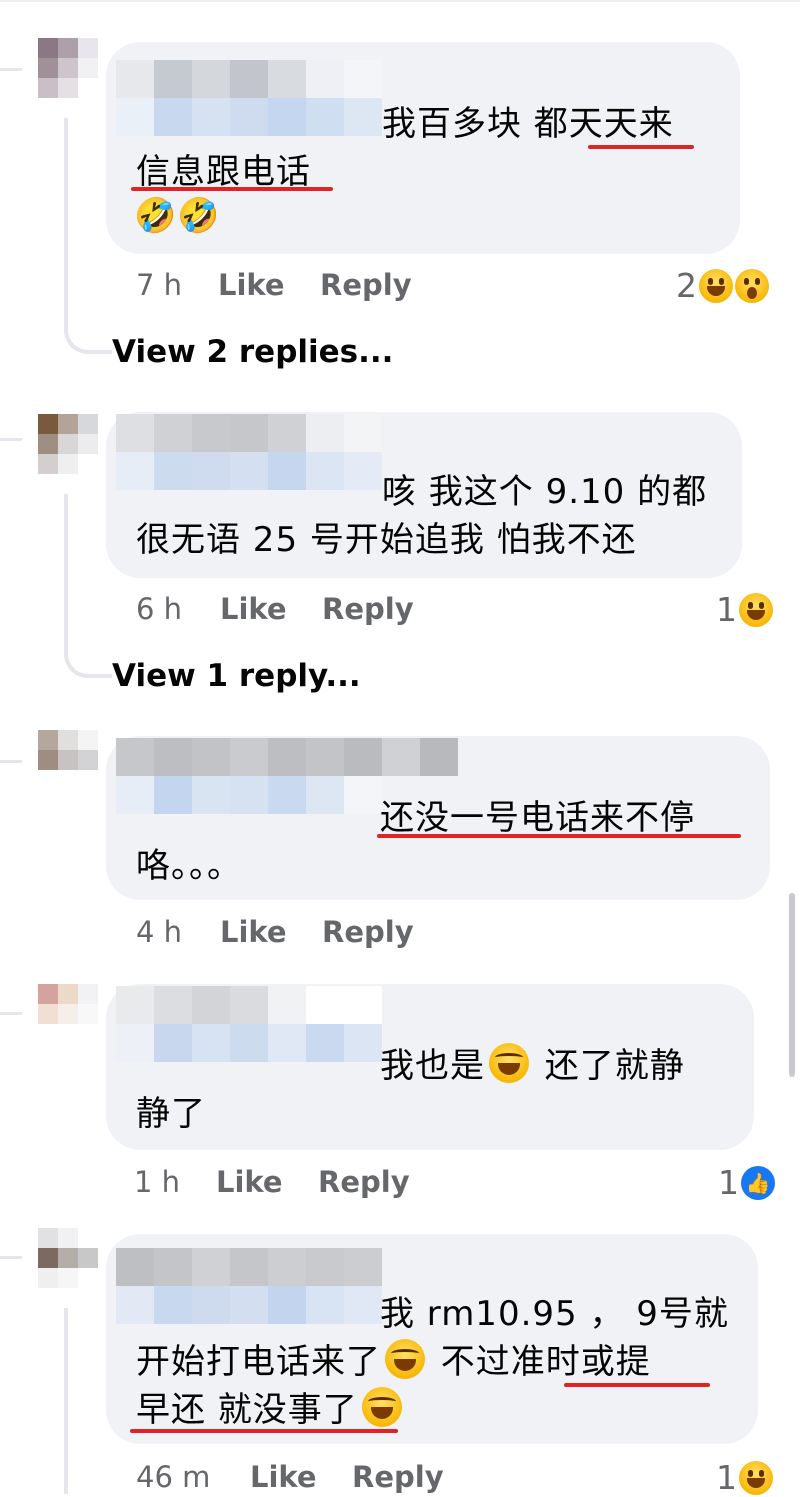 Image resolution: width=800 pixels, height=1497 pixels. I want to click on comment-text: 静了, so click(171, 1114).